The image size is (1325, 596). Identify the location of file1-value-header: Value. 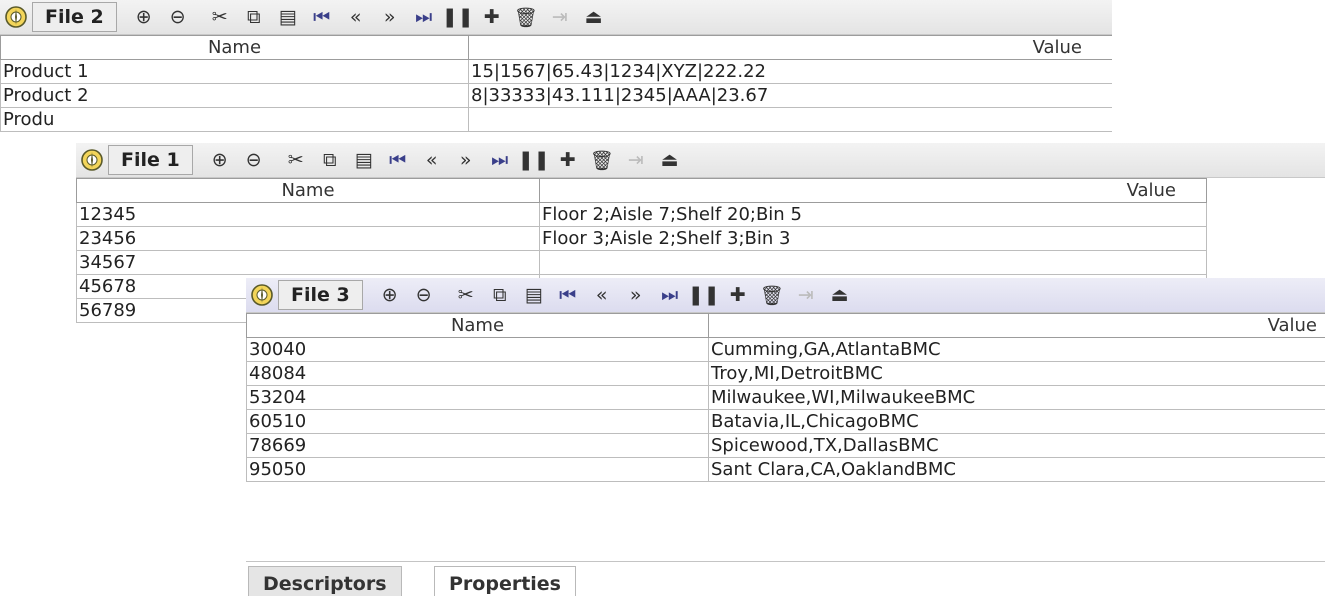
(873, 190).